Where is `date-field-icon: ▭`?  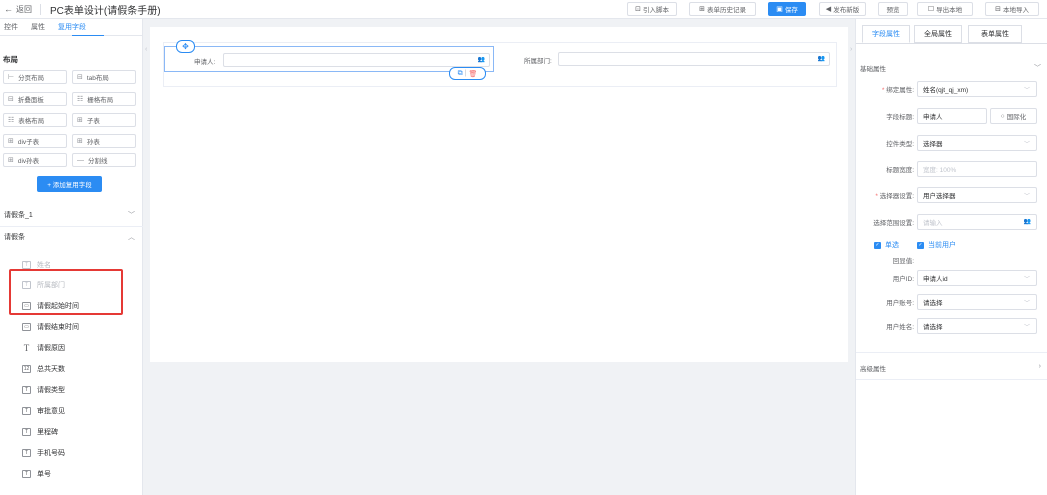
date-field-icon: ▭ is located at coordinates (26, 327).